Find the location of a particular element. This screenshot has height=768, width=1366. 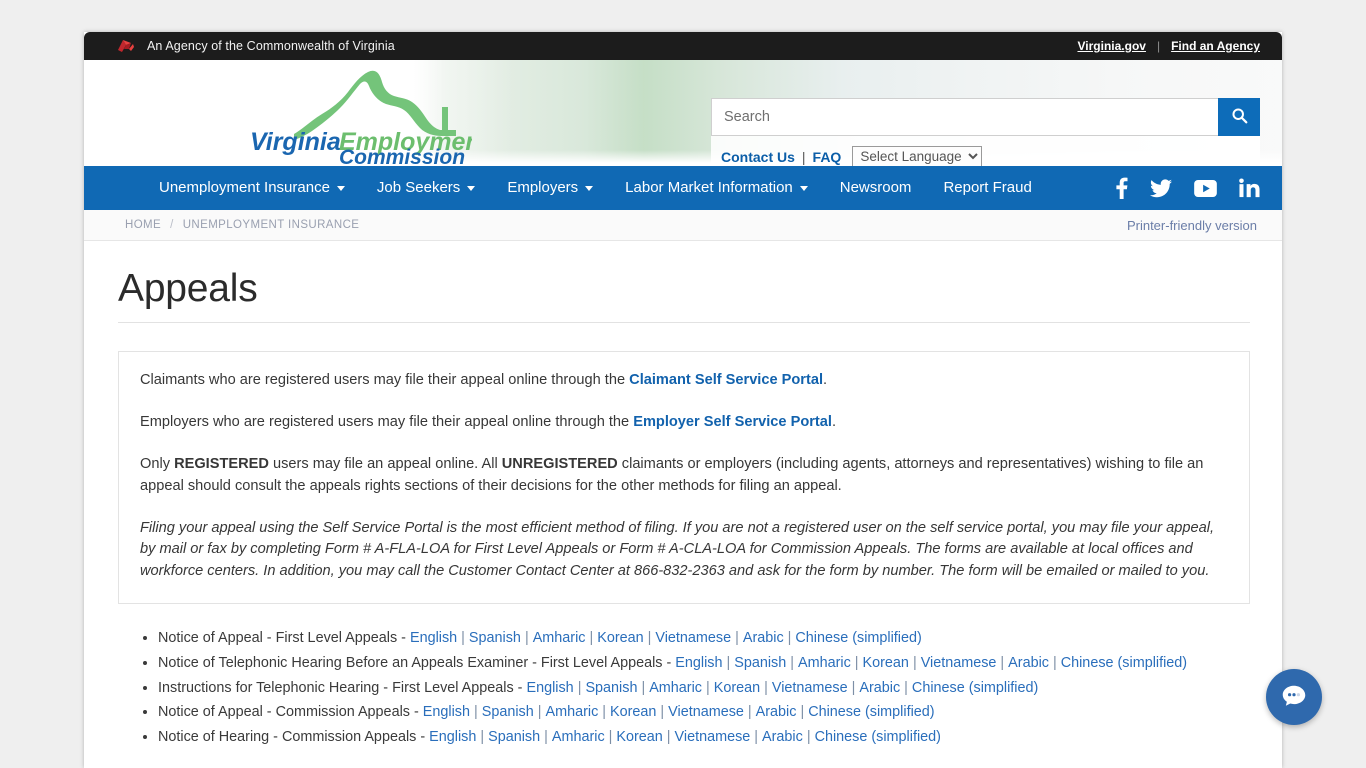

registered-emphasis: REGISTERED is located at coordinates (221, 463).